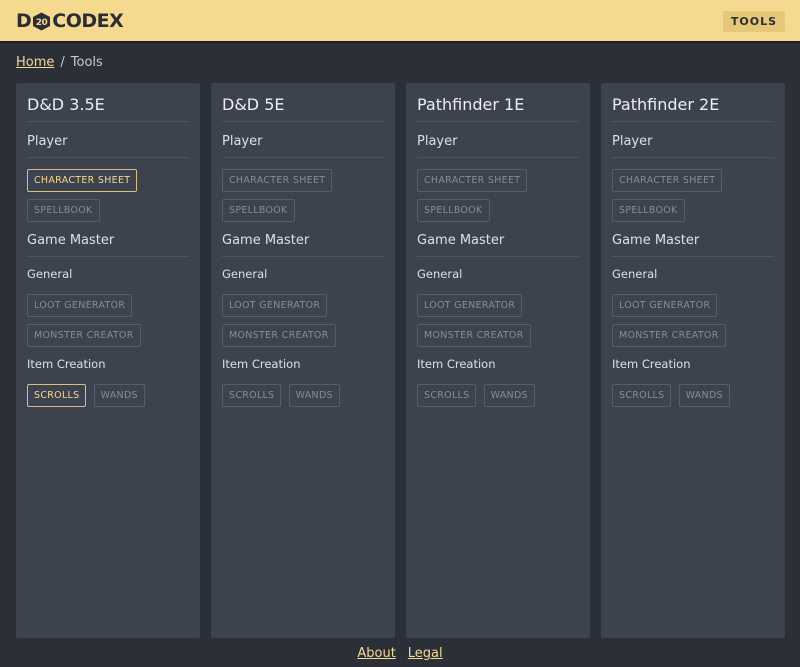  I want to click on logo-wordmark: CODEX, so click(88, 21).